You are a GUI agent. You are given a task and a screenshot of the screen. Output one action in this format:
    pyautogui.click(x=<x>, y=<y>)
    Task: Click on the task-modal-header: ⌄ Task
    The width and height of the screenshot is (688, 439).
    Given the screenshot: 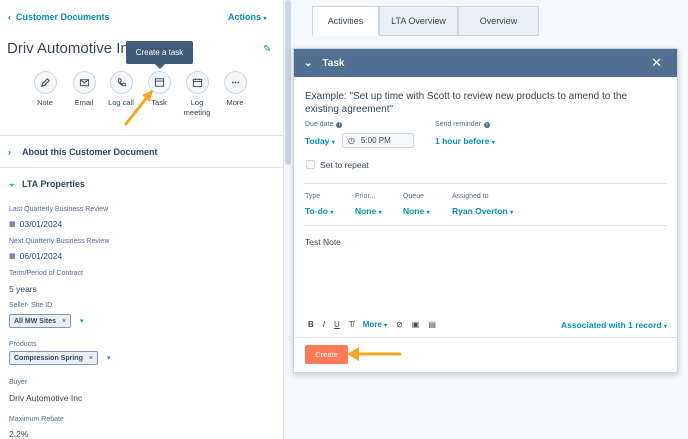 What is the action you would take?
    pyautogui.click(x=485, y=63)
    